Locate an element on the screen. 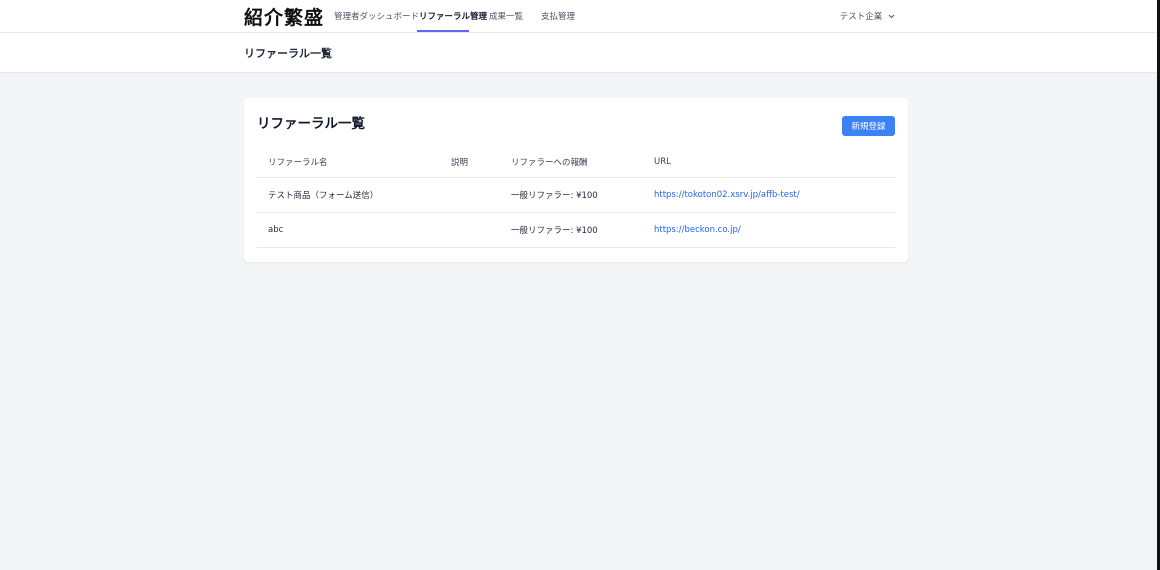 The height and width of the screenshot is (570, 1160). user-menu: テスト企業 is located at coordinates (867, 16).